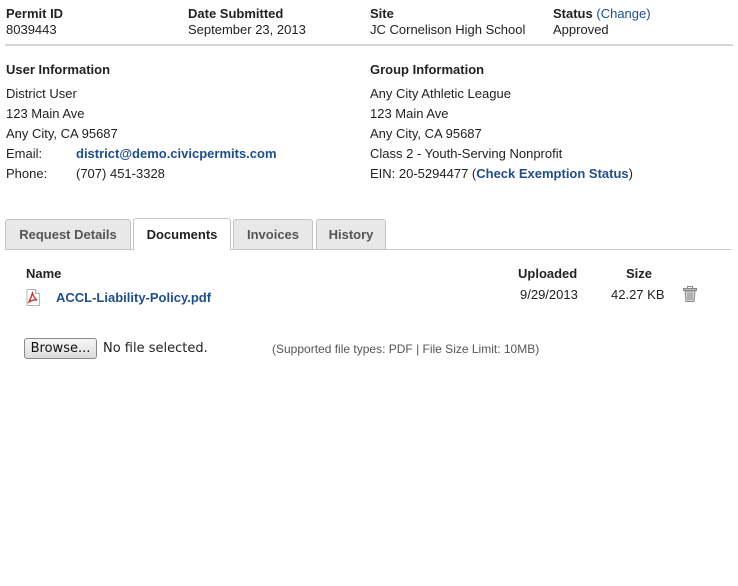  What do you see at coordinates (639, 273) in the screenshot?
I see `column-header-size: Size` at bounding box center [639, 273].